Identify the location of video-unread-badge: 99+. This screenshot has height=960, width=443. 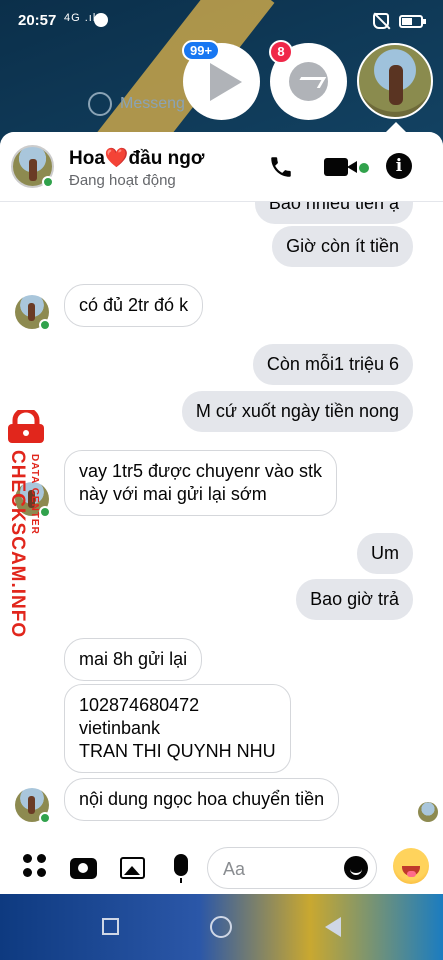
(201, 50).